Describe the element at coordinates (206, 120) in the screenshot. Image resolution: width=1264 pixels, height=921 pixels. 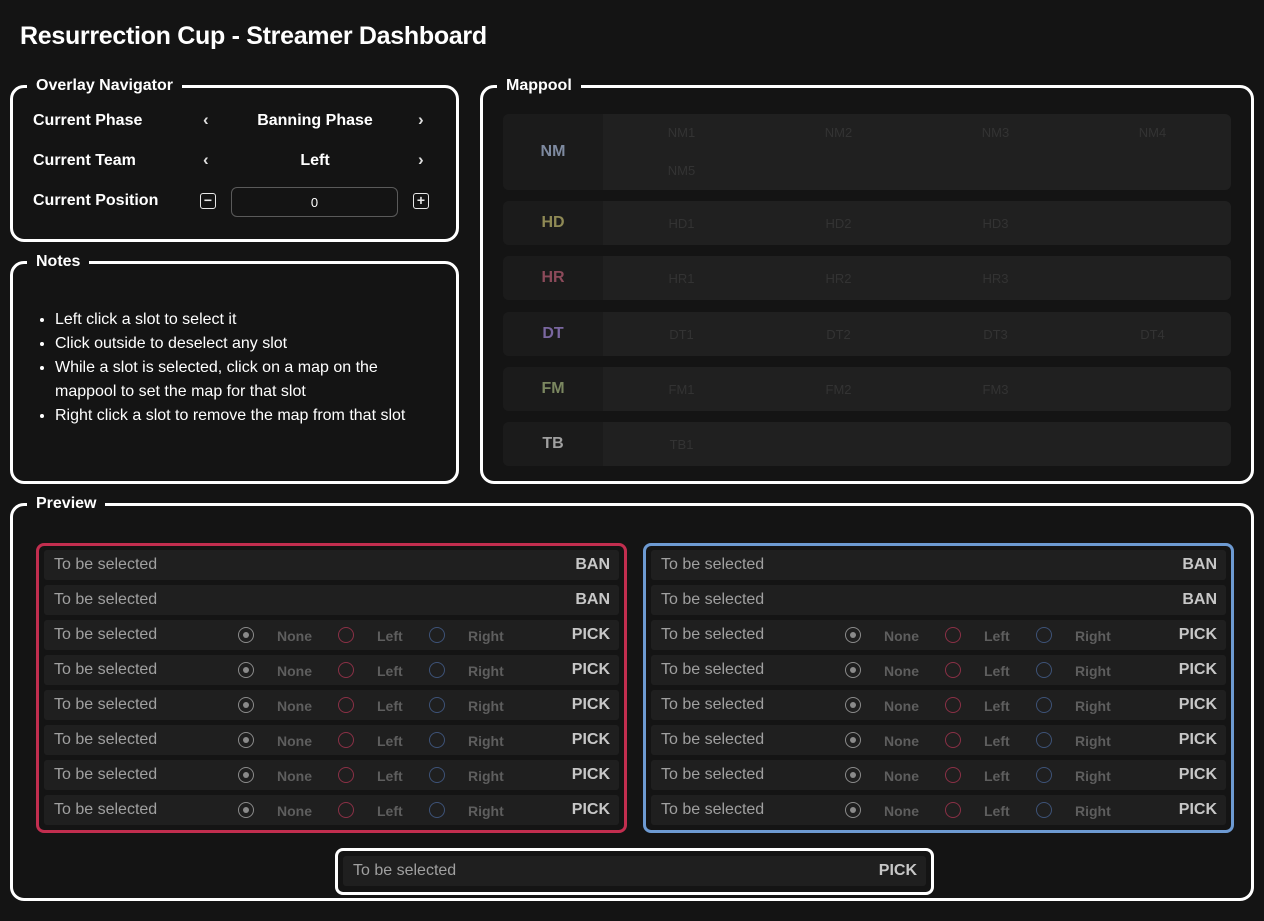
I see `phase-prev-icon: ‹` at that location.